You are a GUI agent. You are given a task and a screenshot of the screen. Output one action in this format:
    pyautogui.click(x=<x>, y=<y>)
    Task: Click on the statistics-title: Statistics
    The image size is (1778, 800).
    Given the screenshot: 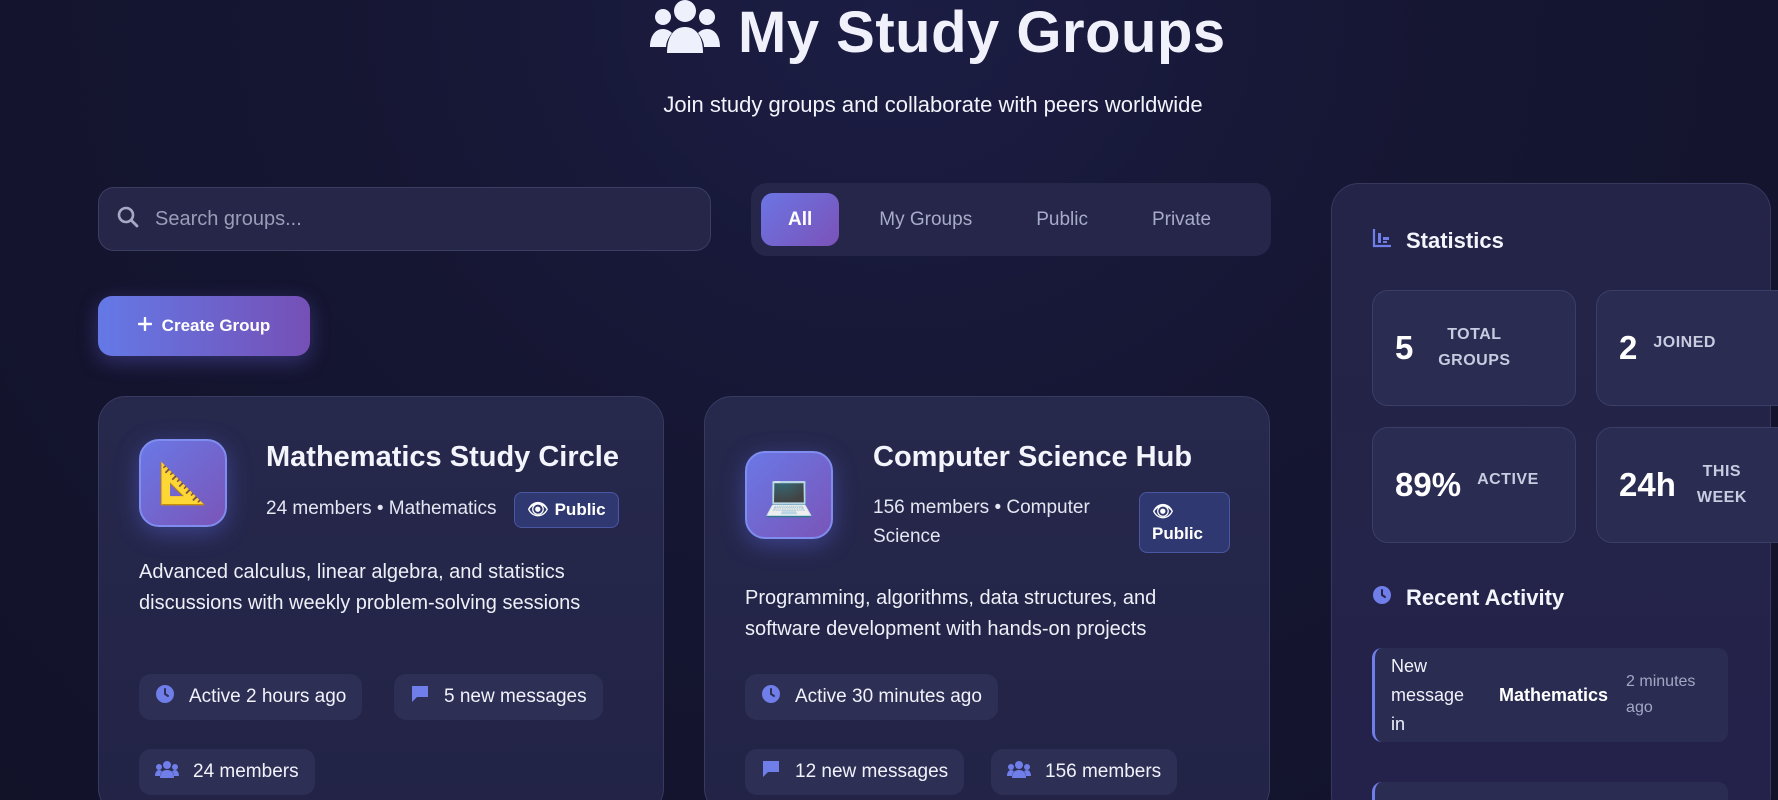 What is the action you would take?
    pyautogui.click(x=1455, y=240)
    